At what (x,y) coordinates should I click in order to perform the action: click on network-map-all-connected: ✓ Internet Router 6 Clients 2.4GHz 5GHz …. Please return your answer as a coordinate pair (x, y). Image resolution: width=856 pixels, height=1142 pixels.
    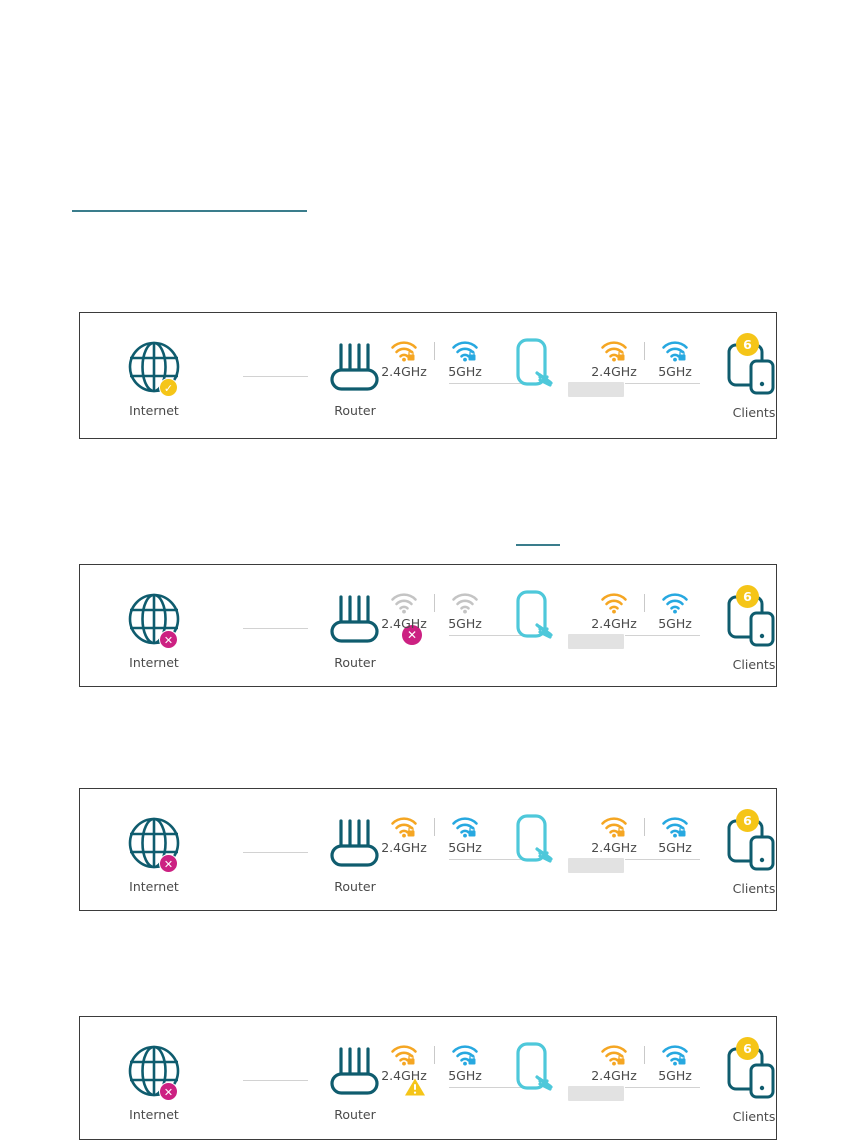
    Looking at the image, I should click on (428, 375).